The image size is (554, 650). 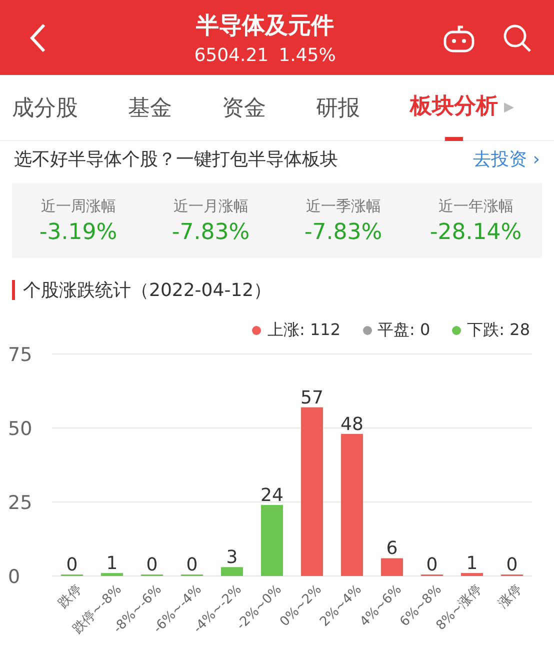 I want to click on y-axis-label: 25, so click(x=20, y=503).